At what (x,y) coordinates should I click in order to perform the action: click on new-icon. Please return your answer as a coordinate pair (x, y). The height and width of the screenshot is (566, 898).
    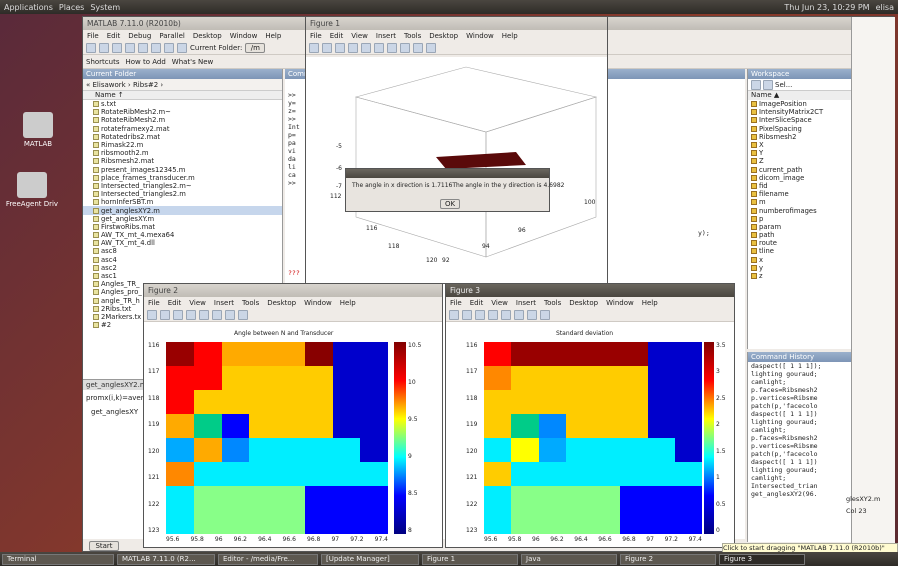
    Looking at the image, I should click on (91, 47).